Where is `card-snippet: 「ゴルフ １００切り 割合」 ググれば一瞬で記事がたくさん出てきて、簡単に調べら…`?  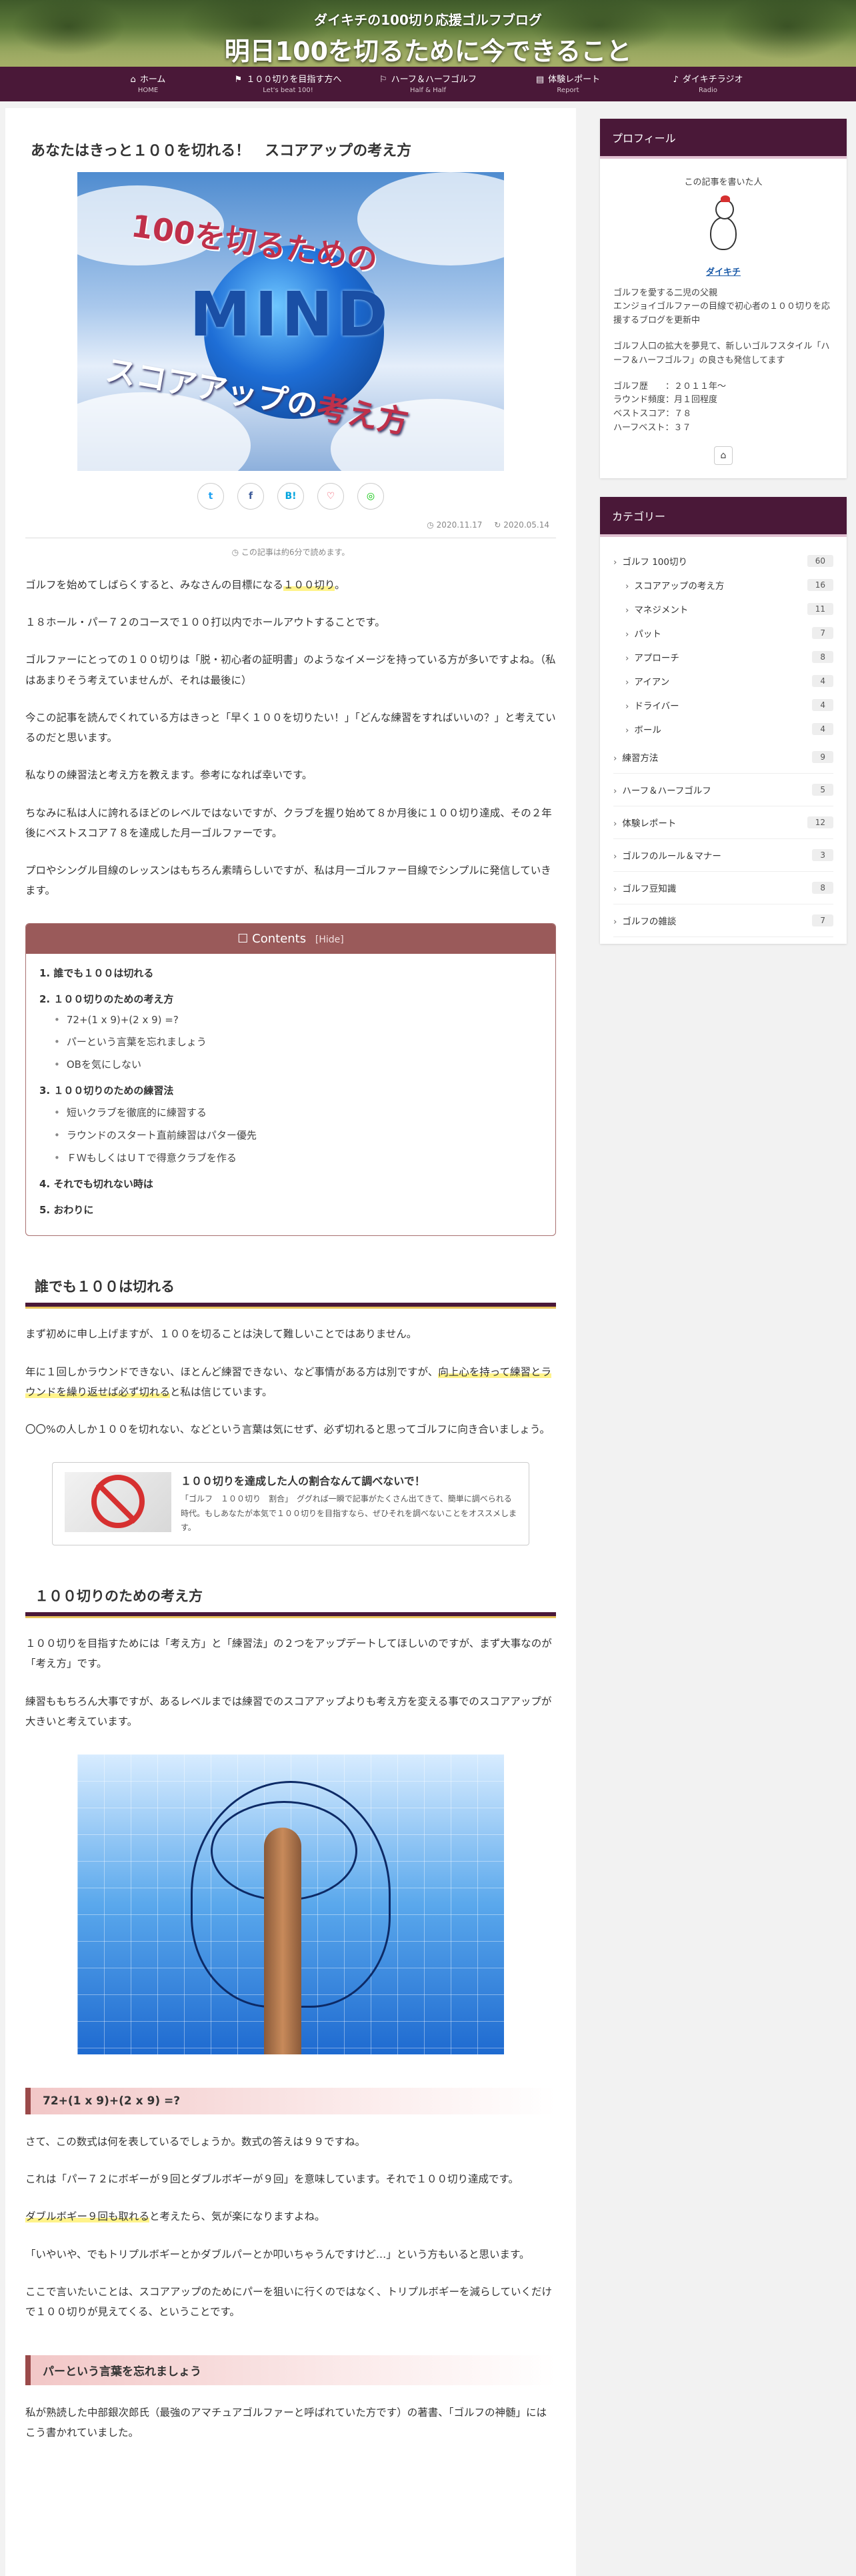
card-snippet: 「ゴルフ １００切り 割合」 ググれば一瞬で記事がたくさん出てきて、簡単に調べら… is located at coordinates (349, 1513).